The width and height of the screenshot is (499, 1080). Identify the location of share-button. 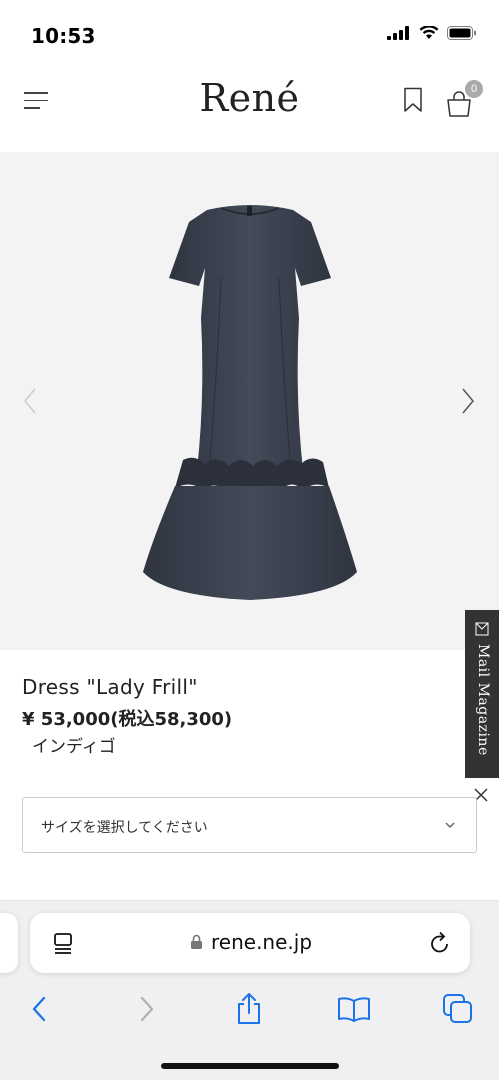
(249, 1009).